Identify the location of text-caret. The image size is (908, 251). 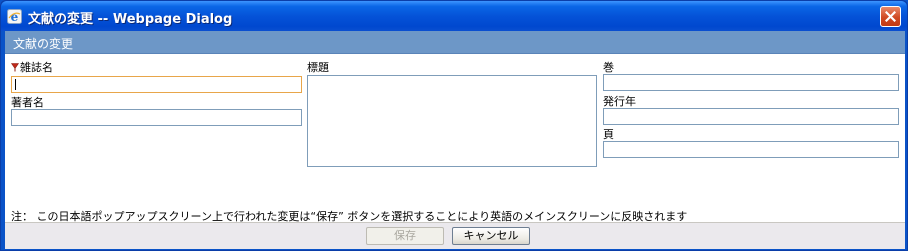
(15, 84).